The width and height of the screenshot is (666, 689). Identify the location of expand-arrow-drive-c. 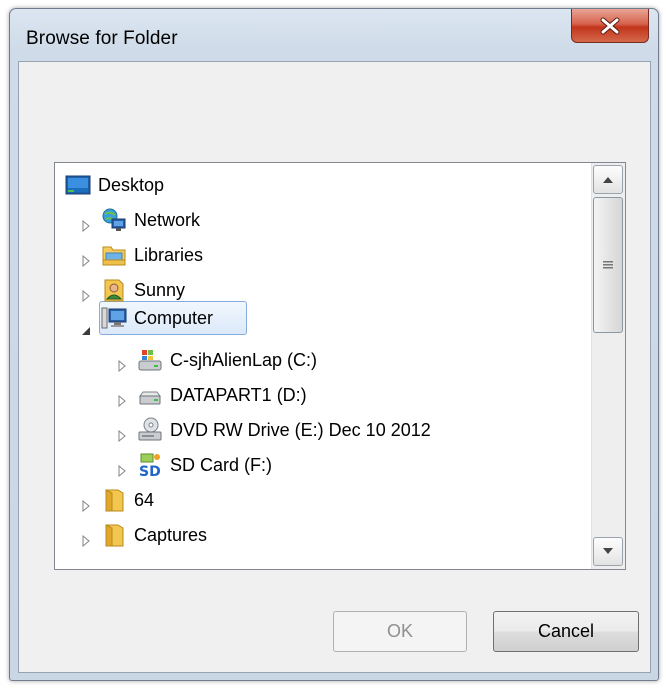
(122, 366).